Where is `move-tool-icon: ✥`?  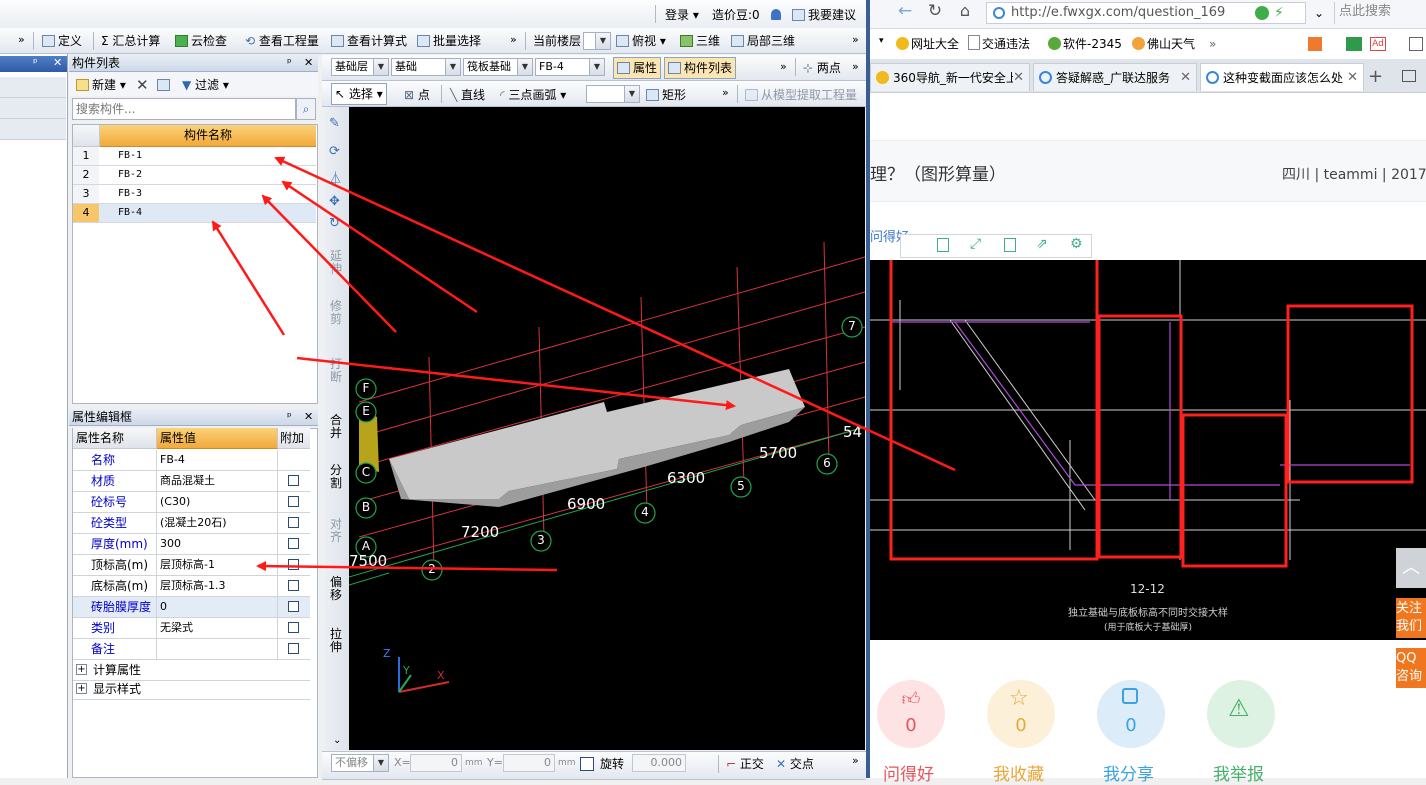 move-tool-icon: ✥ is located at coordinates (334, 201).